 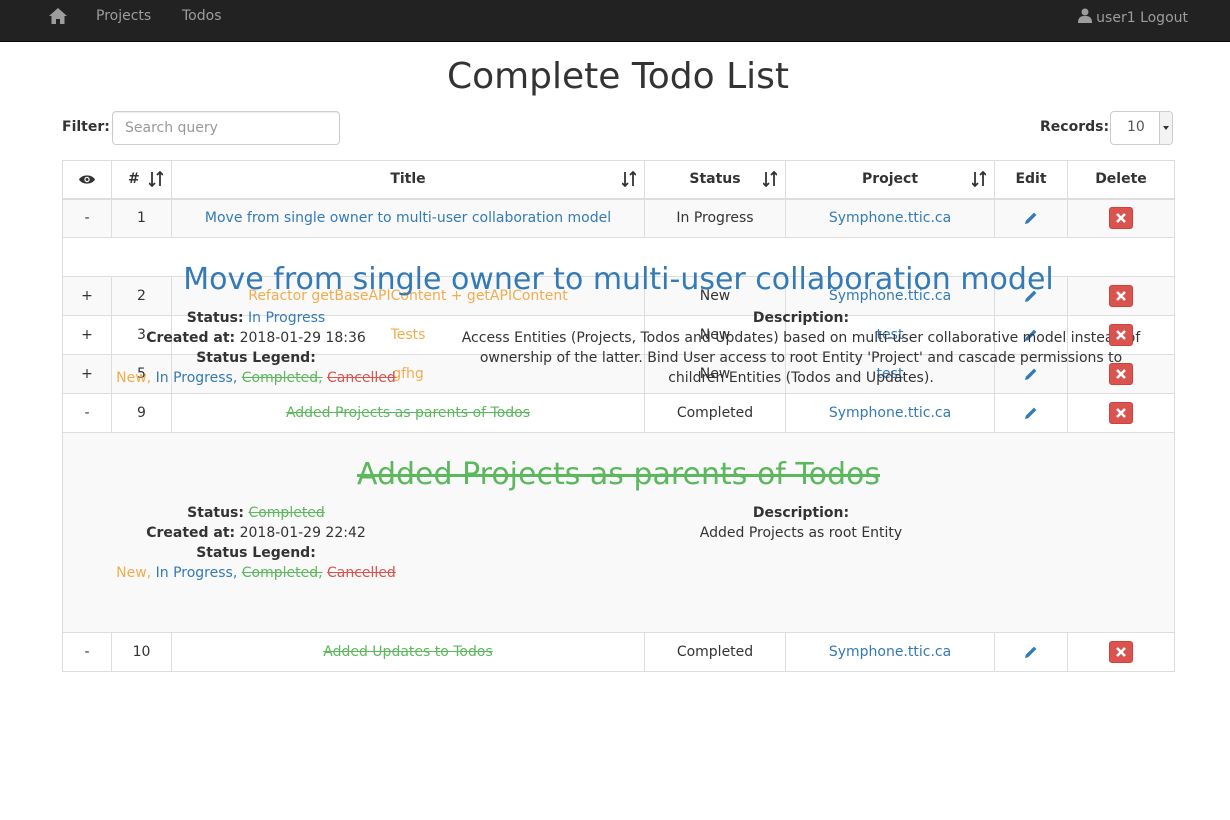 What do you see at coordinates (302, 533) in the screenshot?
I see `created-value: 2018-01-29 22:42` at bounding box center [302, 533].